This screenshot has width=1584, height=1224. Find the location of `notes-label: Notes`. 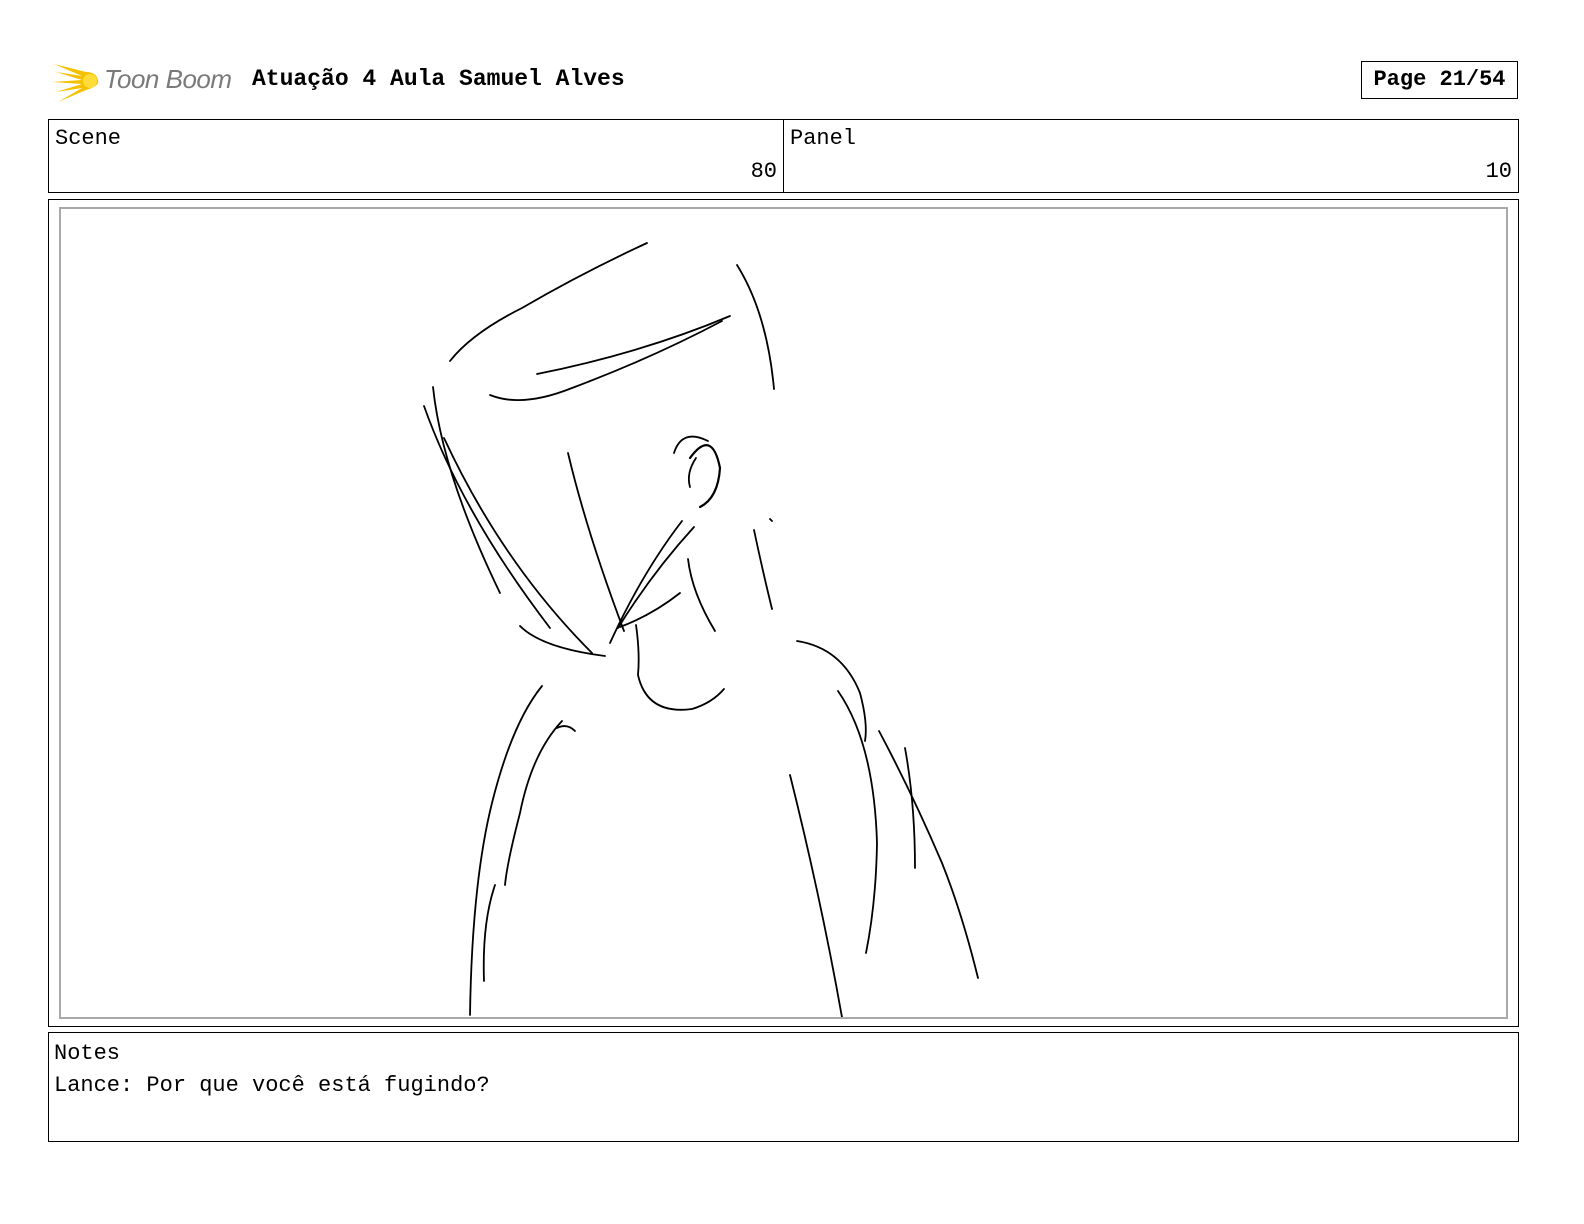

notes-label: Notes is located at coordinates (87, 1053).